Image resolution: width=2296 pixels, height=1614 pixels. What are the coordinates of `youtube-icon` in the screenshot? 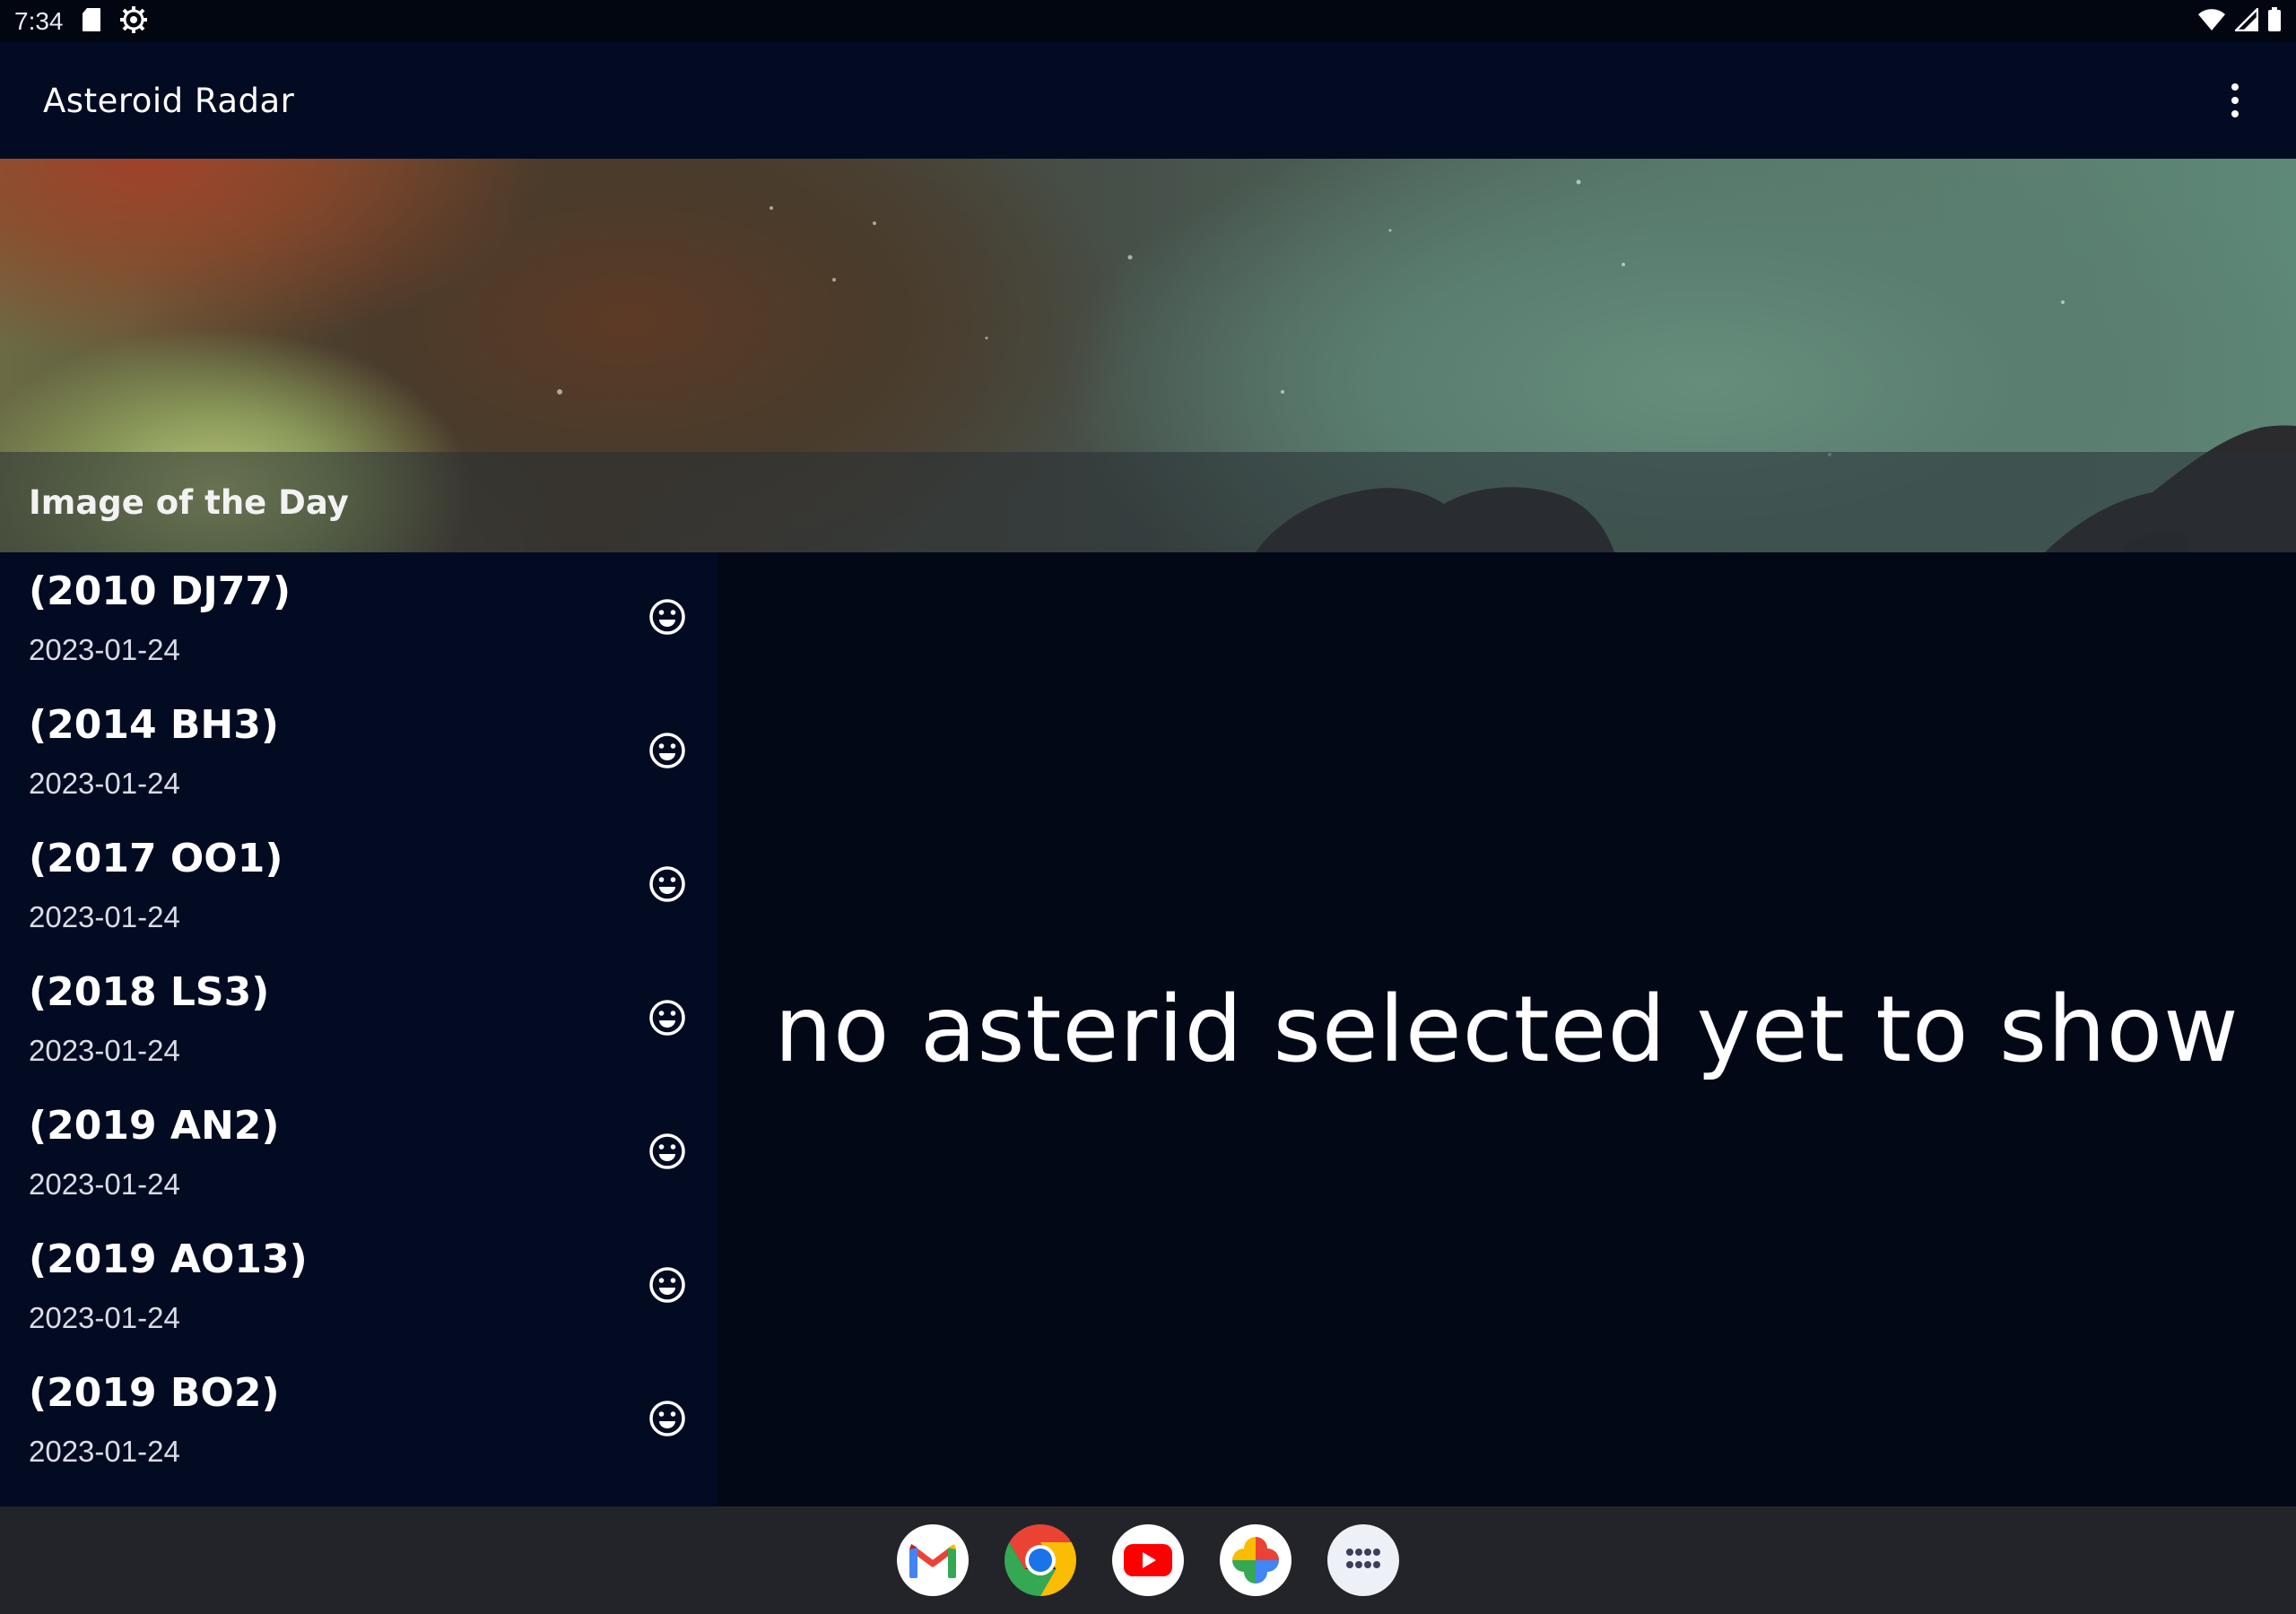 It's located at (1148, 1560).